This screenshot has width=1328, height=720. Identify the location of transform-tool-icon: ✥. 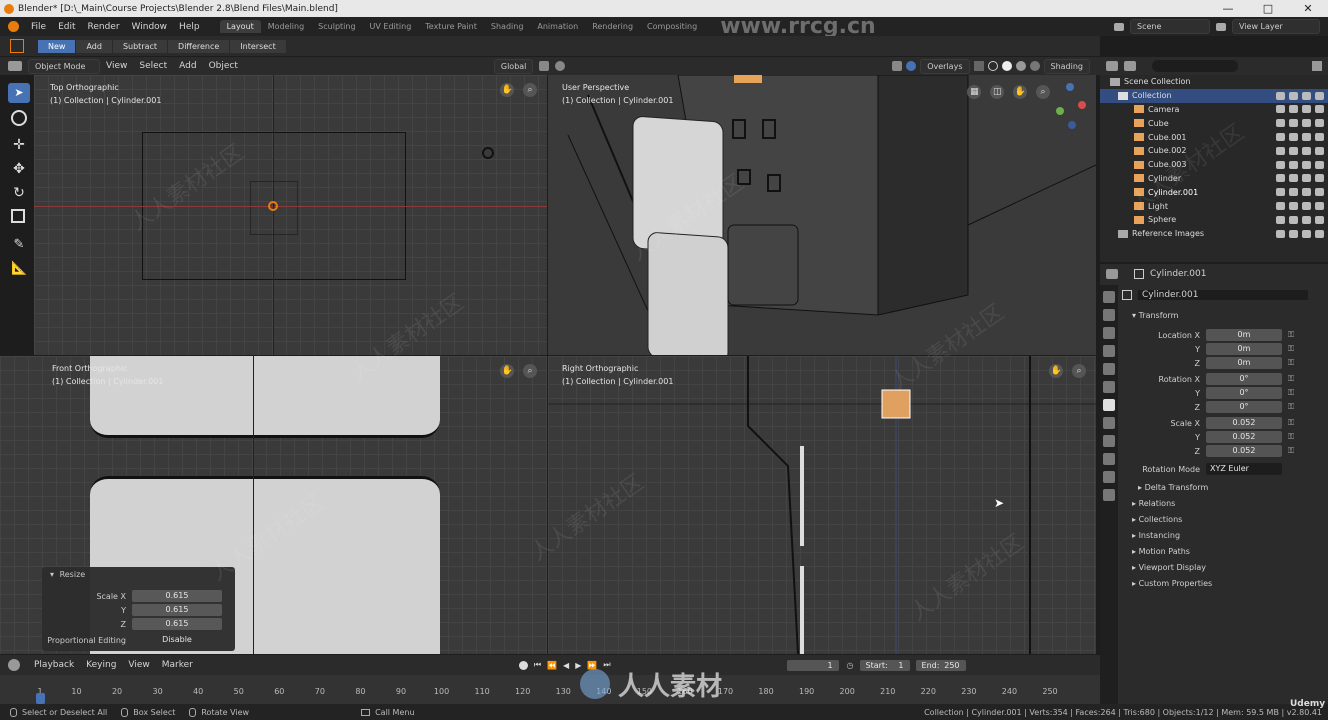
(19, 169).